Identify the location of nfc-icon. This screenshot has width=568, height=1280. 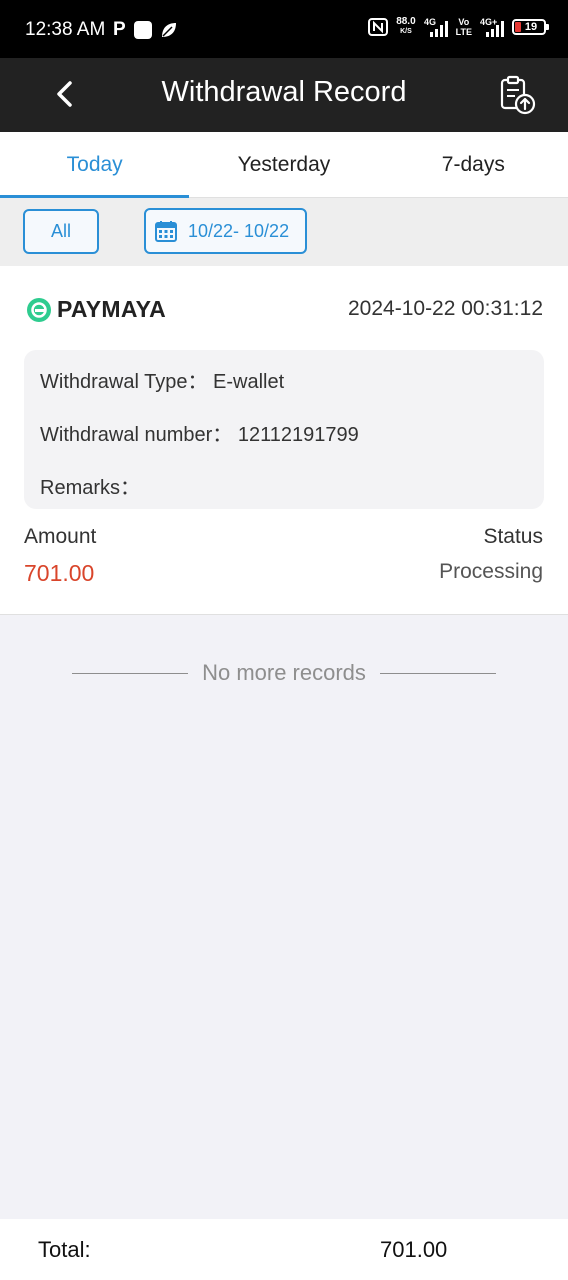
(378, 27).